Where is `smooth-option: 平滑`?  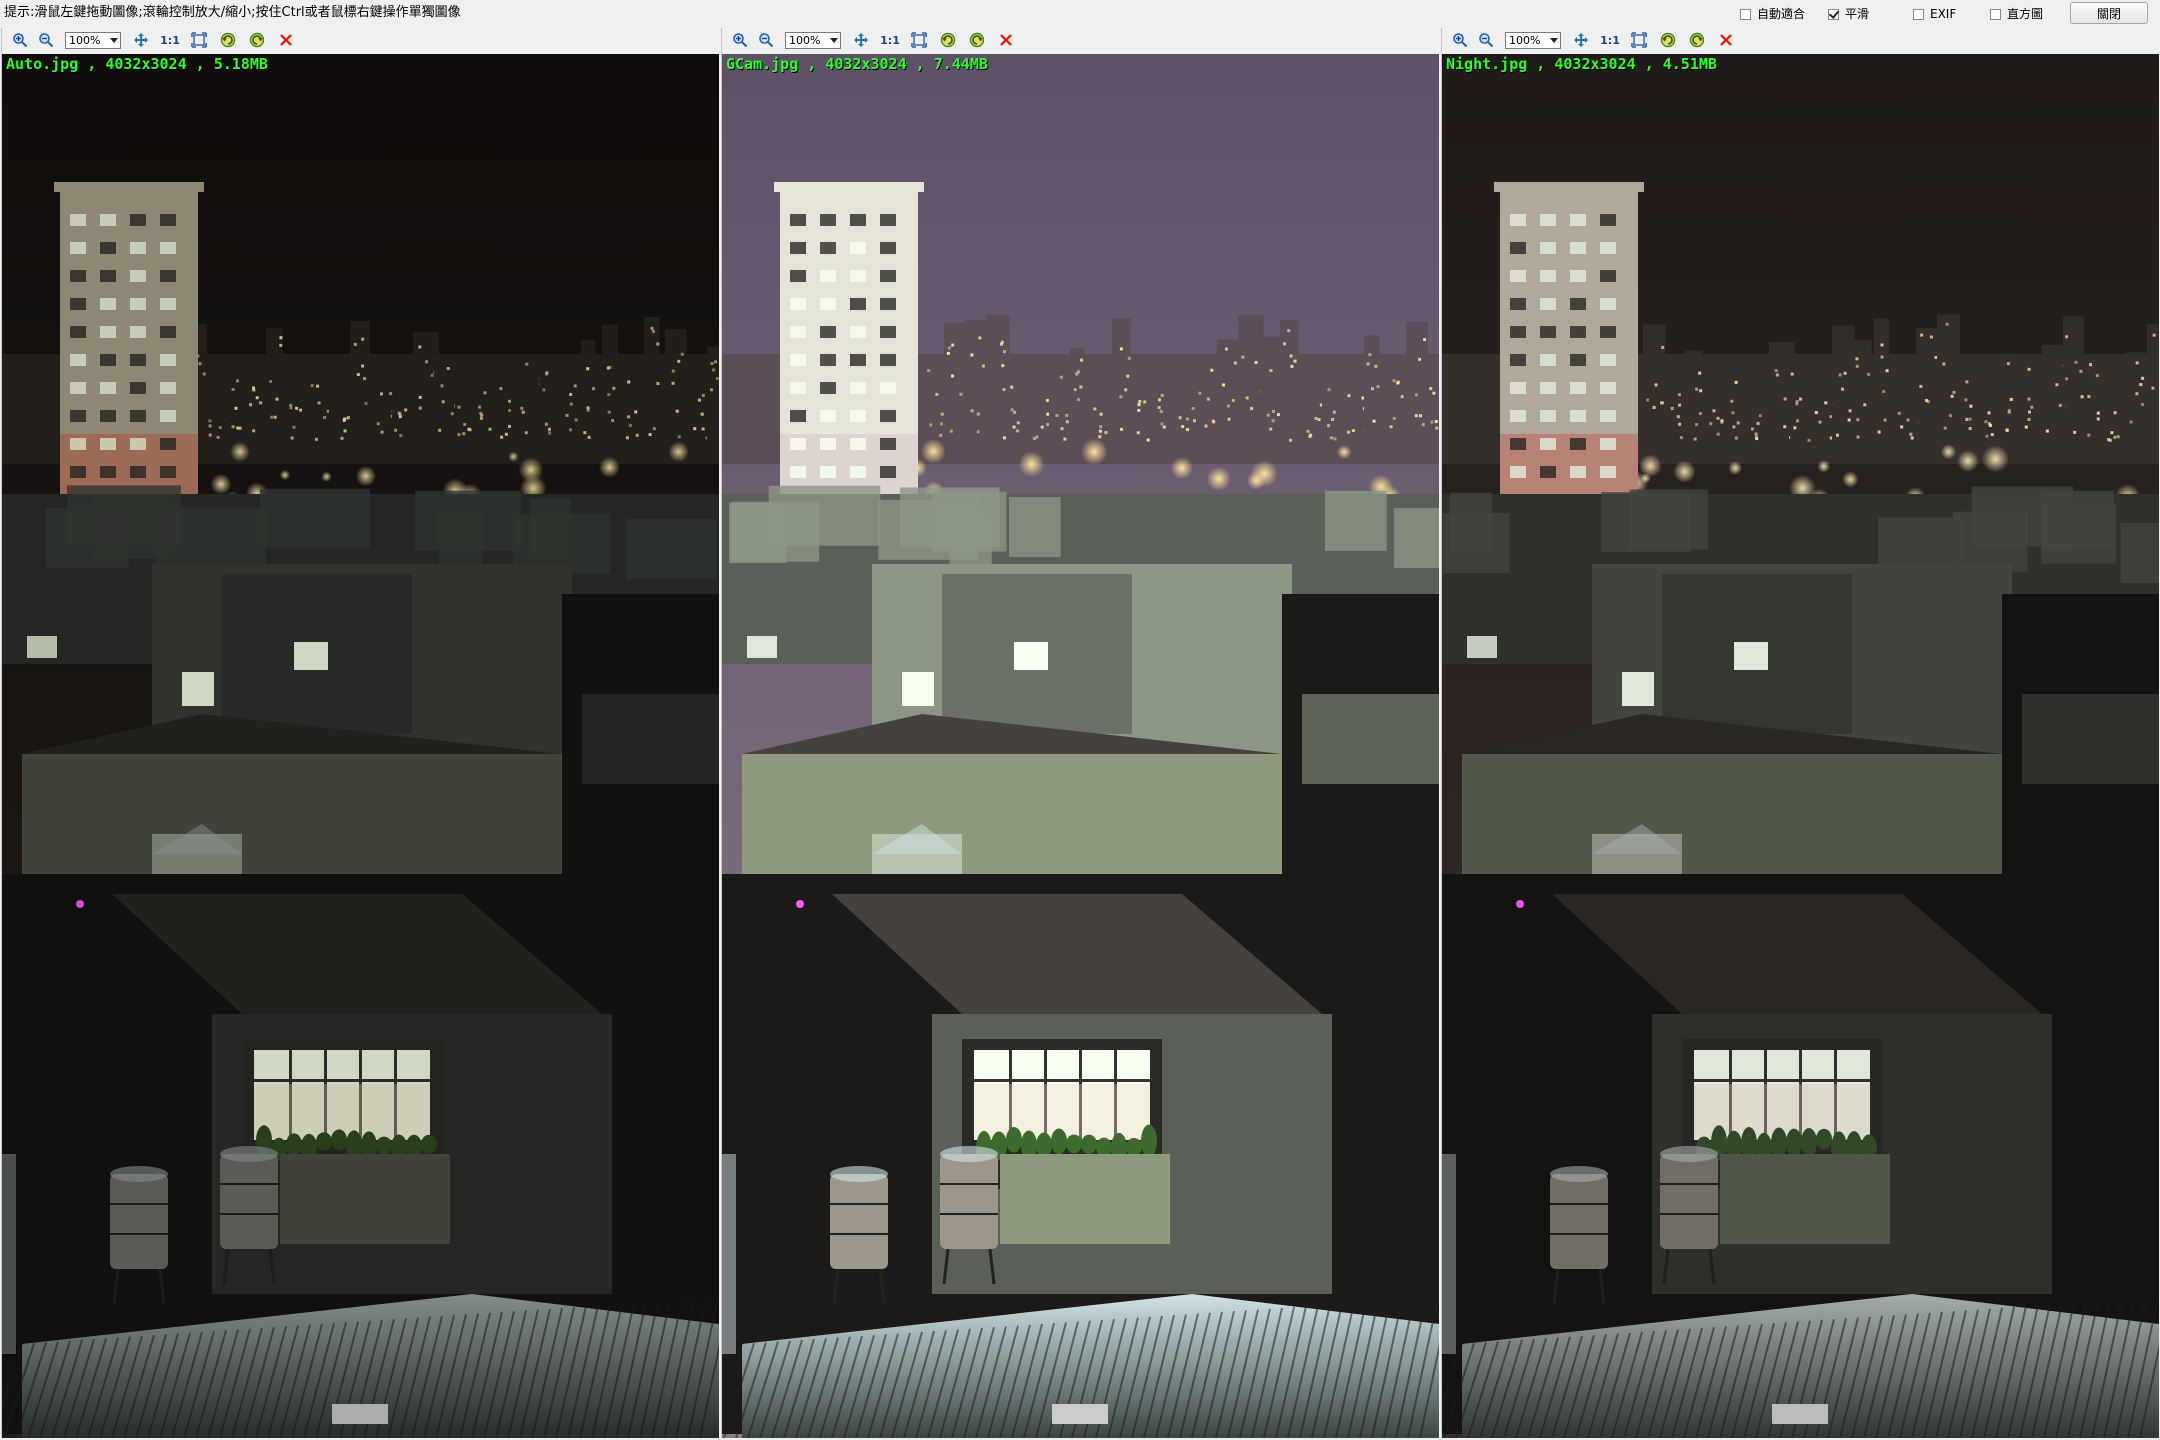
smooth-option: 平滑 is located at coordinates (1848, 14).